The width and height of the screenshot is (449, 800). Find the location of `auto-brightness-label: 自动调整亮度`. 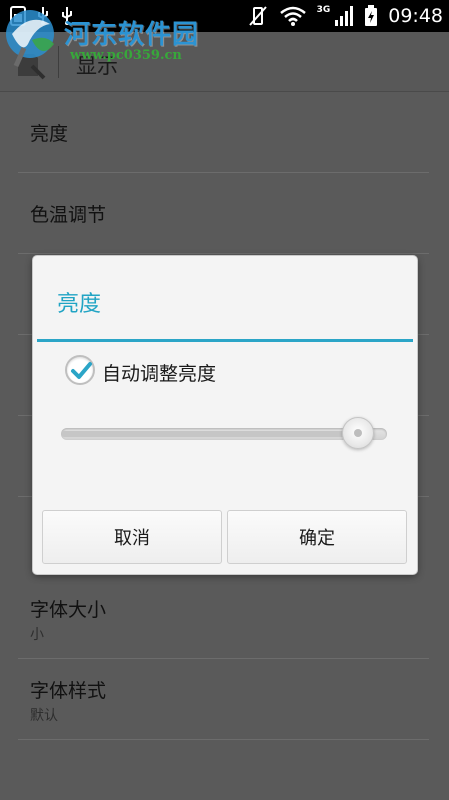

auto-brightness-label: 自动调整亮度 is located at coordinates (159, 372).